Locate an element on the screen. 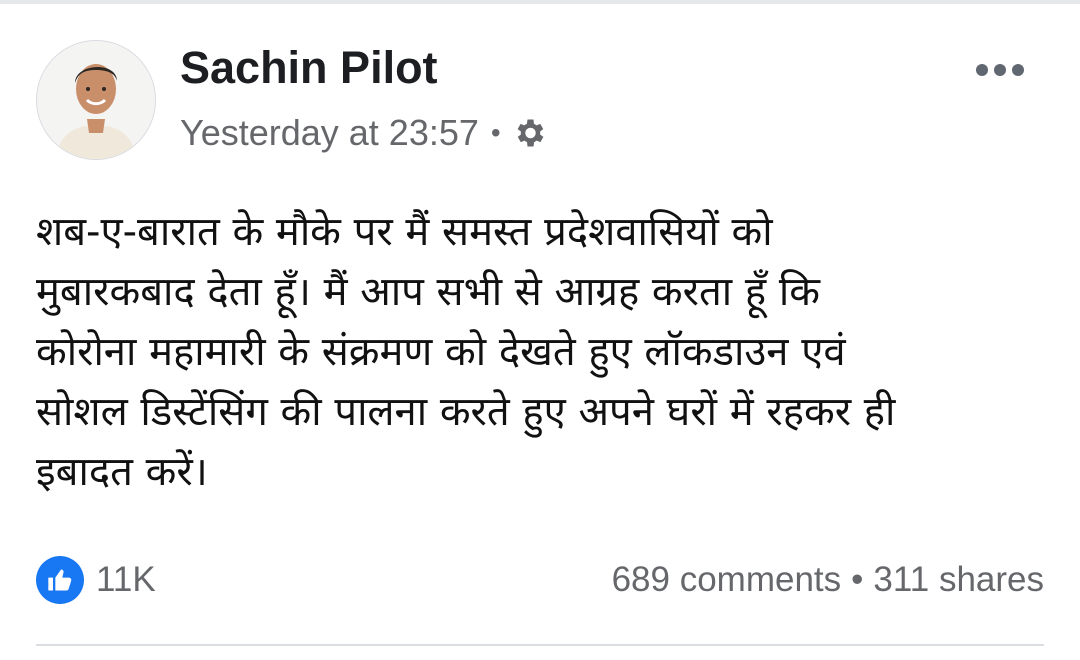  more-options-icon is located at coordinates (1000, 70).